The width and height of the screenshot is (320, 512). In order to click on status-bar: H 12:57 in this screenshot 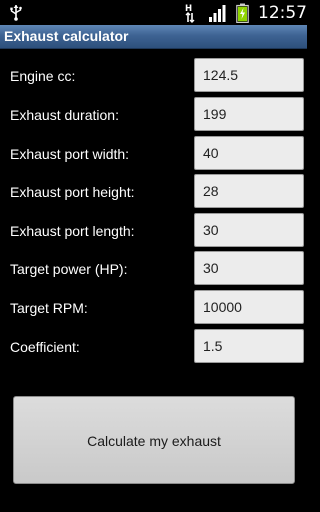, I will do `click(153, 12)`.